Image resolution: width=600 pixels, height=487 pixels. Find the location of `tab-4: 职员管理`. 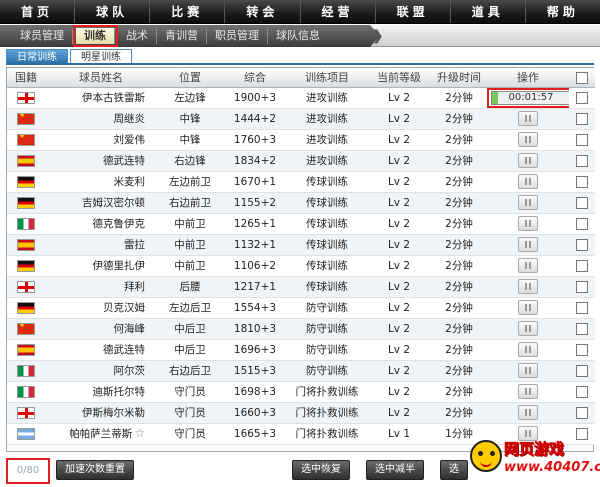

tab-4: 职员管理 is located at coordinates (237, 36).